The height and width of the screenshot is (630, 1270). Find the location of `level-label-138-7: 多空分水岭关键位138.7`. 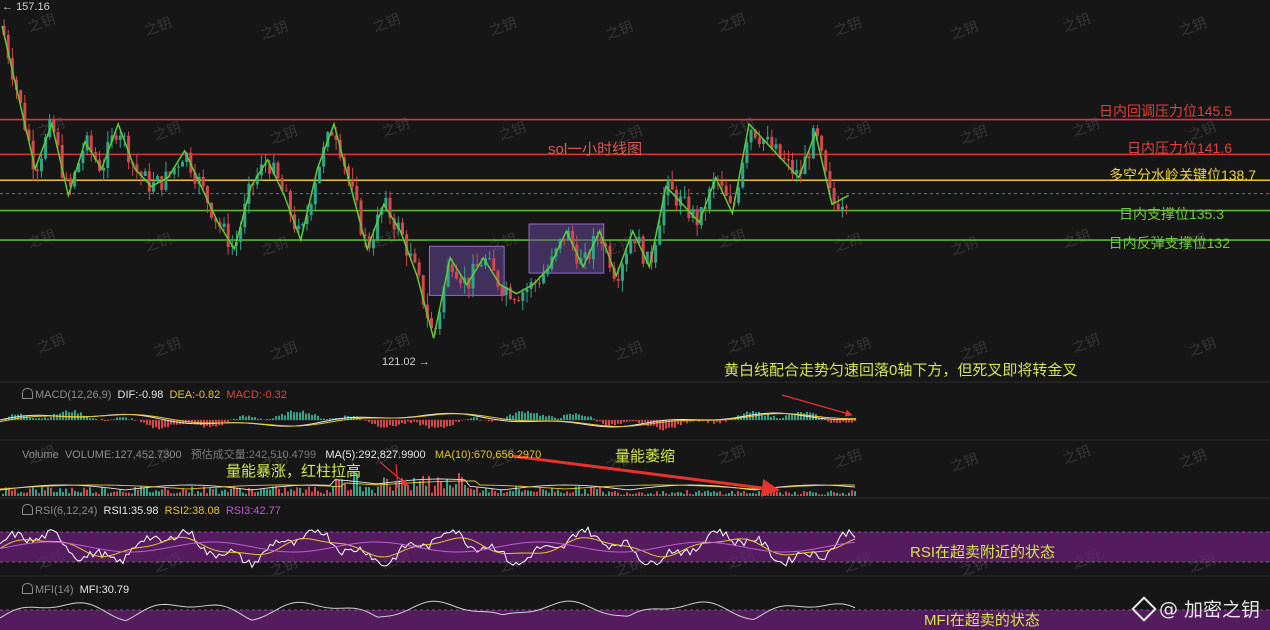

level-label-138-7: 多空分水岭关键位138.7 is located at coordinates (1182, 175).